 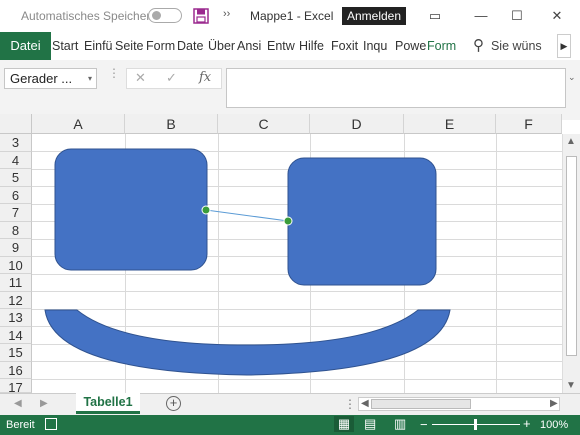 What do you see at coordinates (424, 424) in the screenshot?
I see `zoom-out-icon: −` at bounding box center [424, 424].